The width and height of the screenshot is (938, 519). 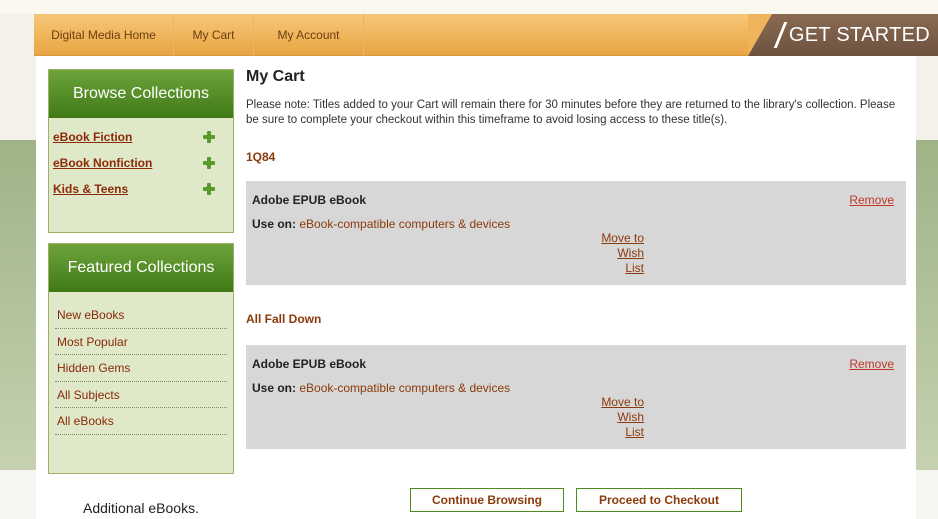 What do you see at coordinates (92, 137) in the screenshot?
I see `browse-item-label: eBook Fiction` at bounding box center [92, 137].